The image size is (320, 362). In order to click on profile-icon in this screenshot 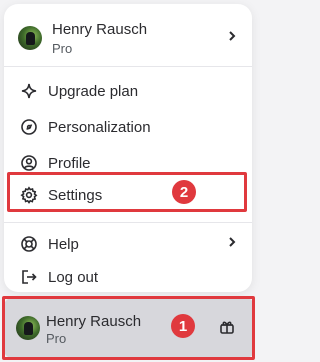, I will do `click(29, 163)`.